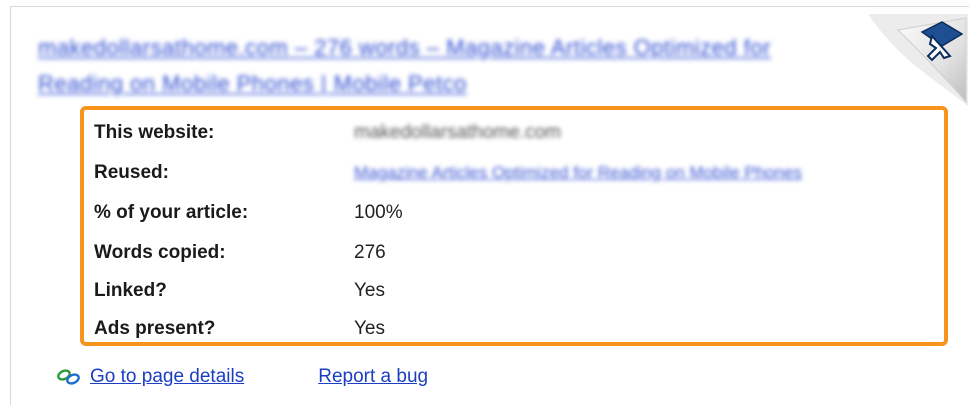 This screenshot has height=405, width=974. I want to click on row-percent: % of your article: 100%, so click(248, 213).